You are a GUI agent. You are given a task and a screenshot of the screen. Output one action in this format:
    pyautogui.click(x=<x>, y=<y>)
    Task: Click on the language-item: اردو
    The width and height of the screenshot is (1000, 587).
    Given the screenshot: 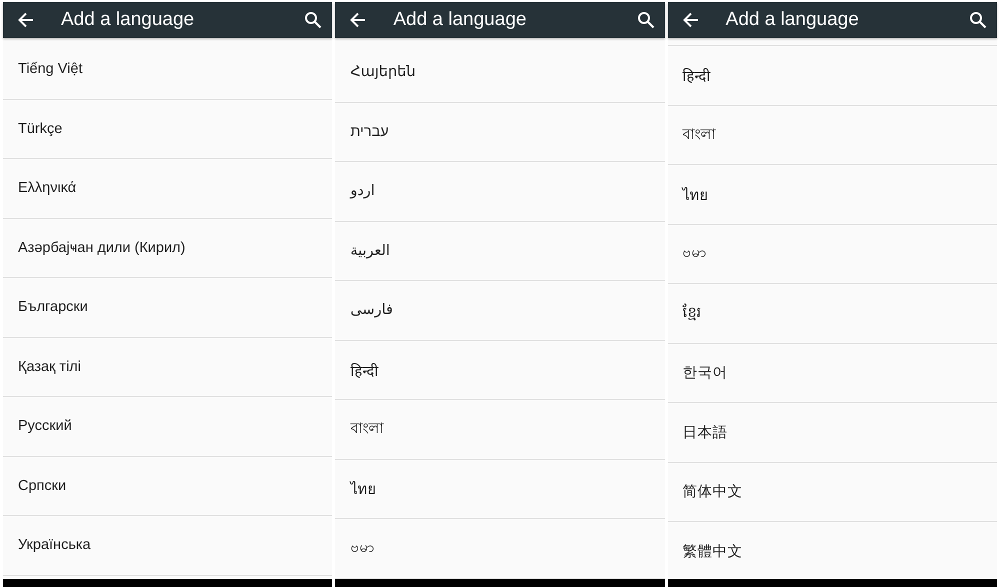 What is the action you would take?
    pyautogui.click(x=500, y=192)
    